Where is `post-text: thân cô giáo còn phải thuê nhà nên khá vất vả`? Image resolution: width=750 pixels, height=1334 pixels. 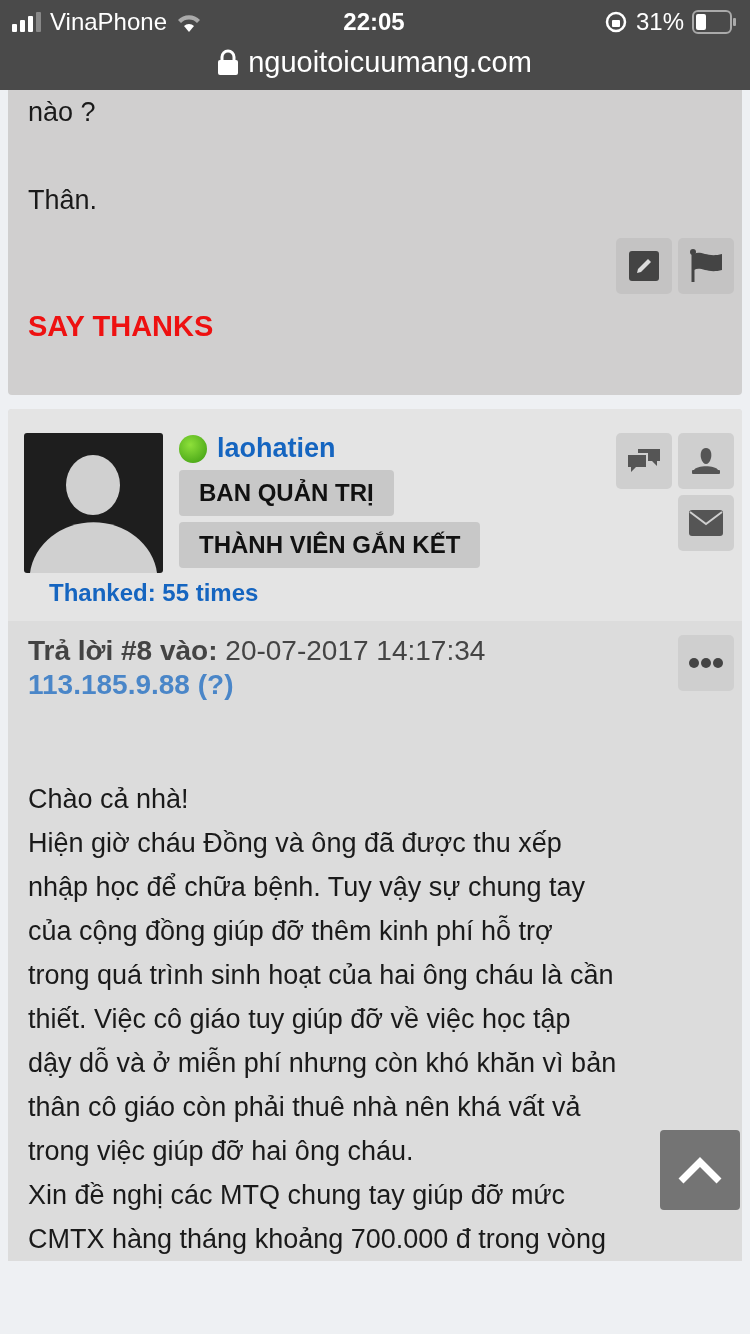 post-text: thân cô giáo còn phải thuê nhà nên khá vất vả is located at coordinates (304, 1107).